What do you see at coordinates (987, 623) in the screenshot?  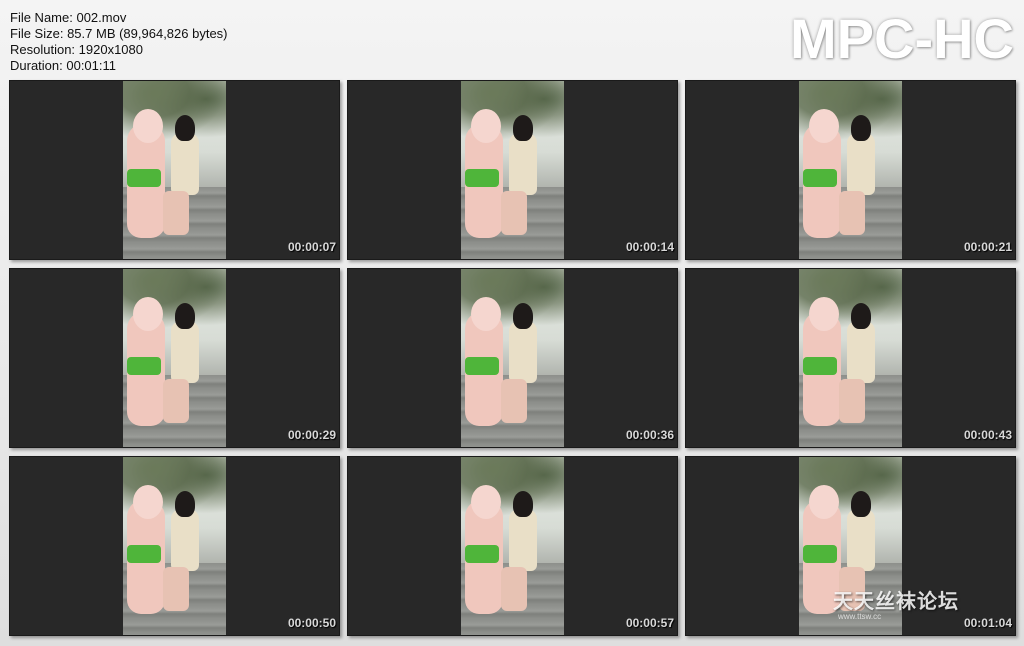 I see `thumbnail-timestamp: 00:01:04` at bounding box center [987, 623].